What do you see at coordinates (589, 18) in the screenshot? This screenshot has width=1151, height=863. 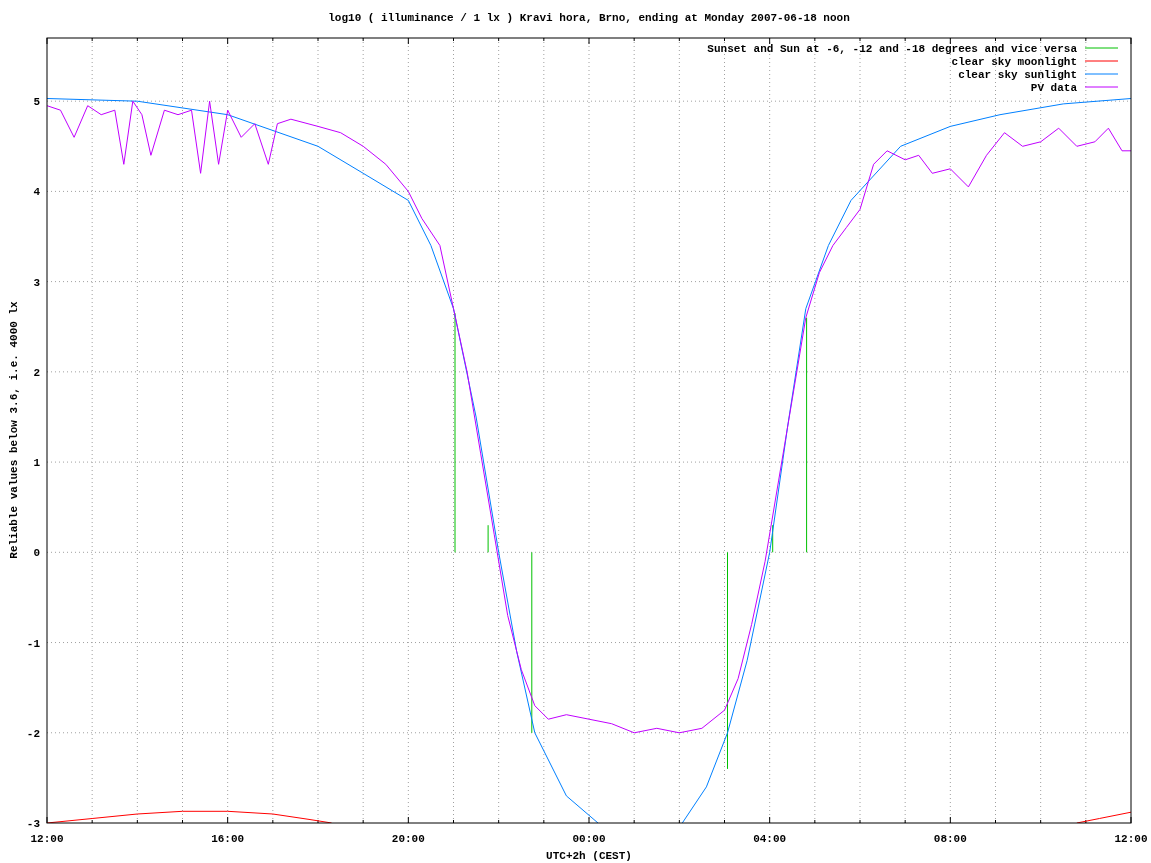 I see `chart-title: log10 ( illuminance / 1 lx ) Kravi hora, Brno, ending at Monday 2007-06-18 noon` at bounding box center [589, 18].